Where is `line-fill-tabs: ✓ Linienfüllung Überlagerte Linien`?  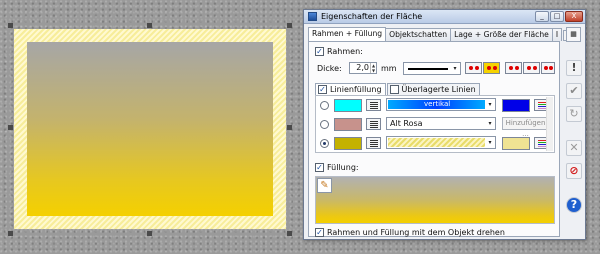 line-fill-tabs: ✓ Linienfüllung Überlagerte Linien is located at coordinates (398, 89).